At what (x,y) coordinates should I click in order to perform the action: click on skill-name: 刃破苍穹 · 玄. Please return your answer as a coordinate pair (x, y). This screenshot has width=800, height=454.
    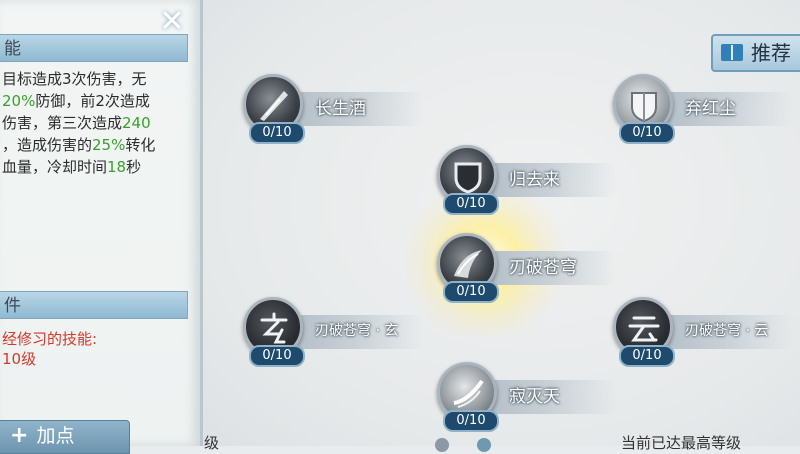
    Looking at the image, I should click on (357, 331).